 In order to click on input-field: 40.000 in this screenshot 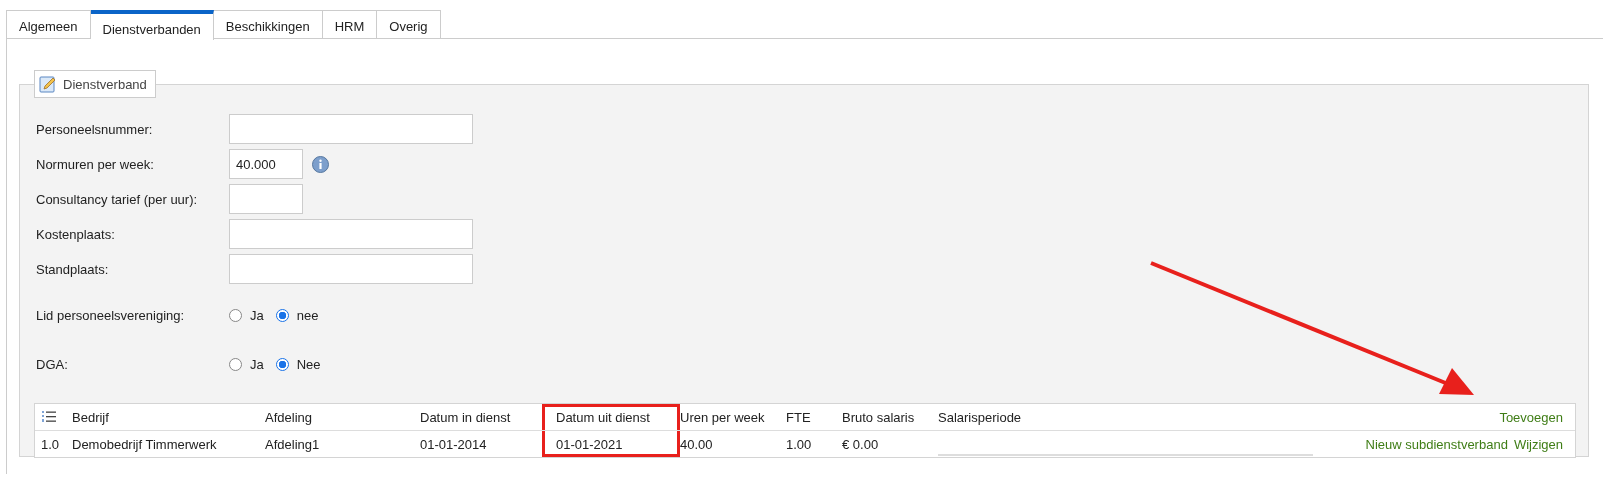, I will do `click(266, 164)`.